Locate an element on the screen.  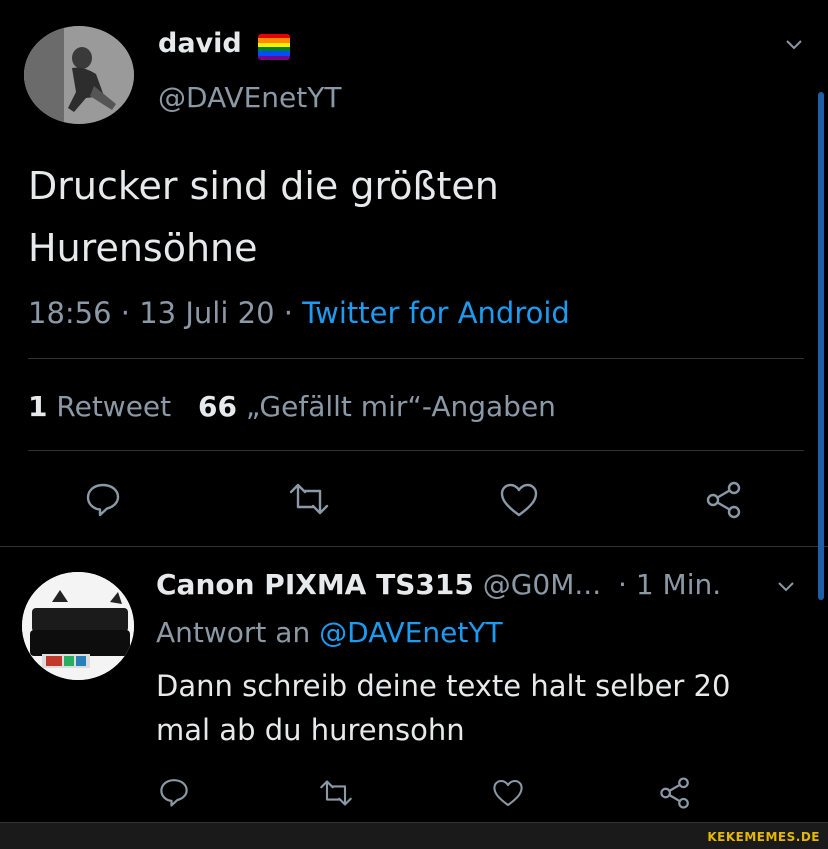
reply-to-handle: @DAVEnetYT is located at coordinates (410, 632).